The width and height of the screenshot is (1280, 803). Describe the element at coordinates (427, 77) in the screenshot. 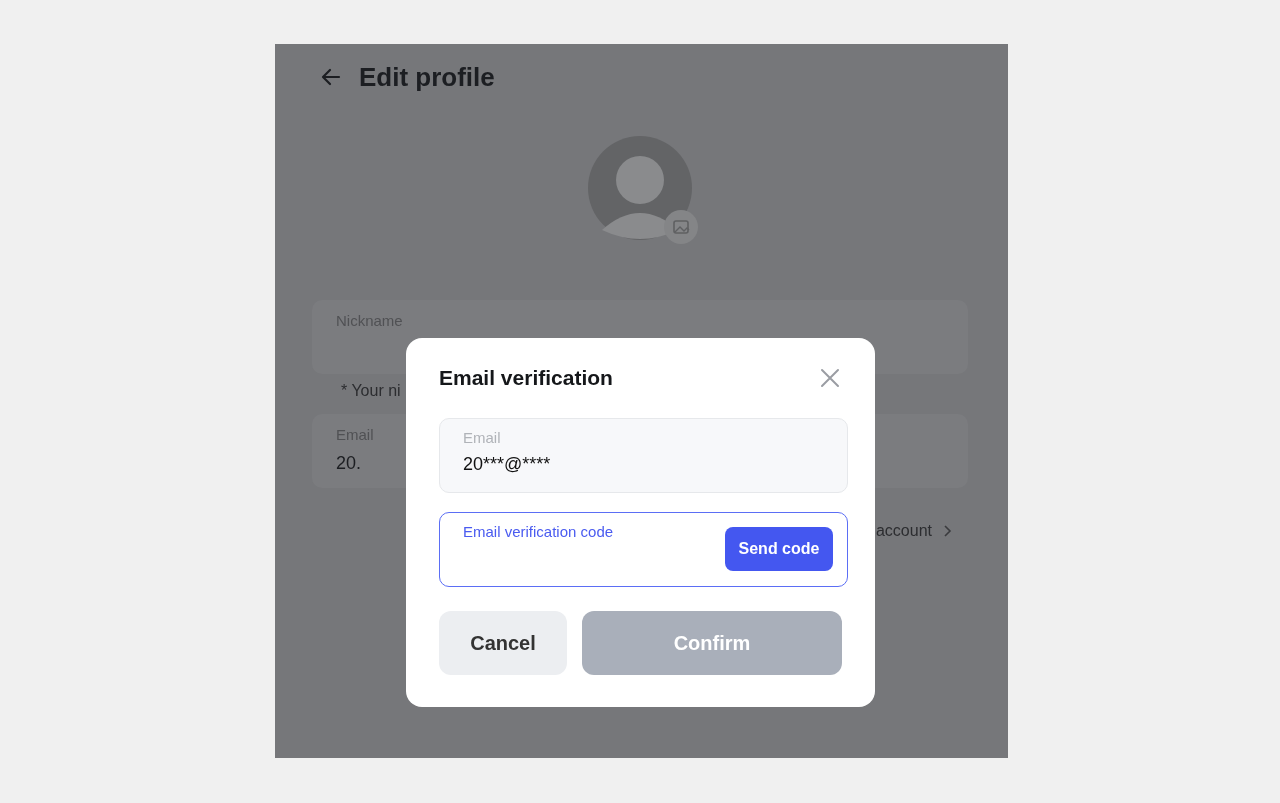

I see `page-title: Edit profile` at that location.